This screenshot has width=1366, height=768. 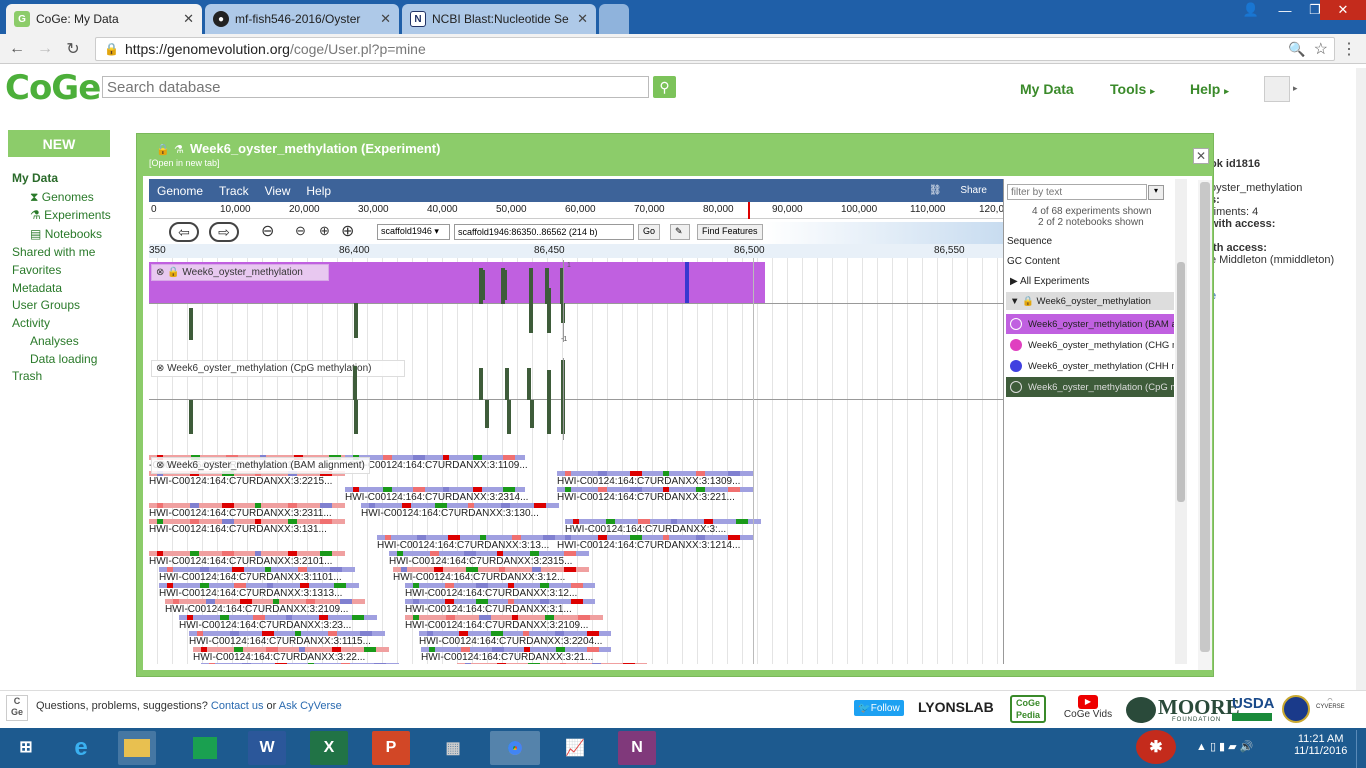 I want to click on new-button: NEW, so click(x=59, y=143).